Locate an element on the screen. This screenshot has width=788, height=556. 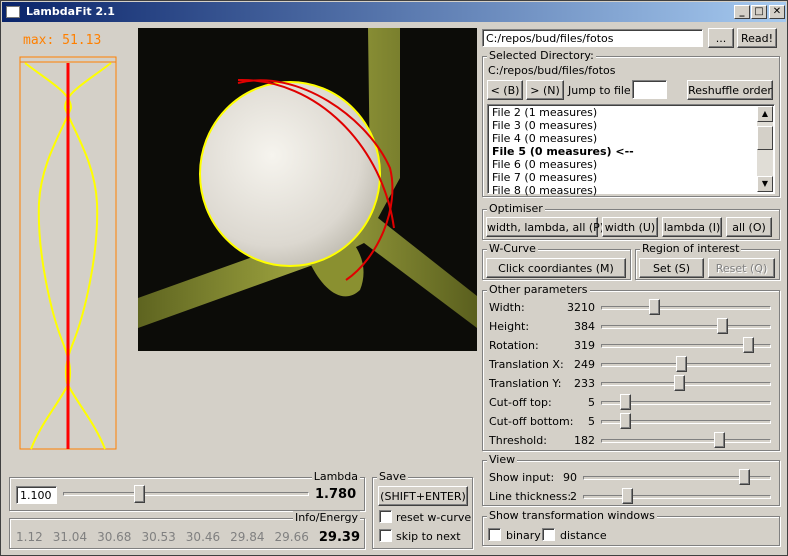
param-value: 249 is located at coordinates (584, 364).